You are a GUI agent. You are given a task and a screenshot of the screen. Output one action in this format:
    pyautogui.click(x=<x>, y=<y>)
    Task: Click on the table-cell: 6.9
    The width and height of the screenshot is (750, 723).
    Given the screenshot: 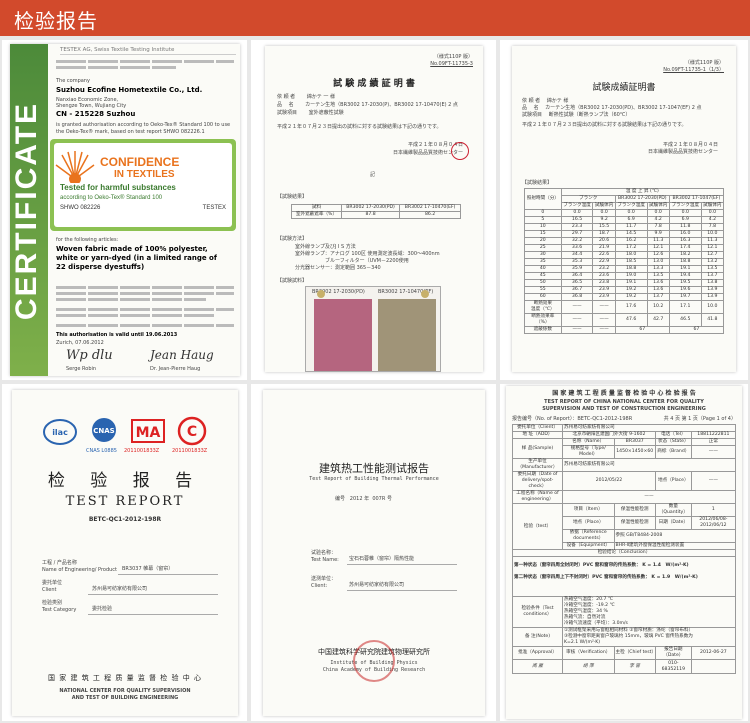 What is the action you would take?
    pyautogui.click(x=685, y=220)
    